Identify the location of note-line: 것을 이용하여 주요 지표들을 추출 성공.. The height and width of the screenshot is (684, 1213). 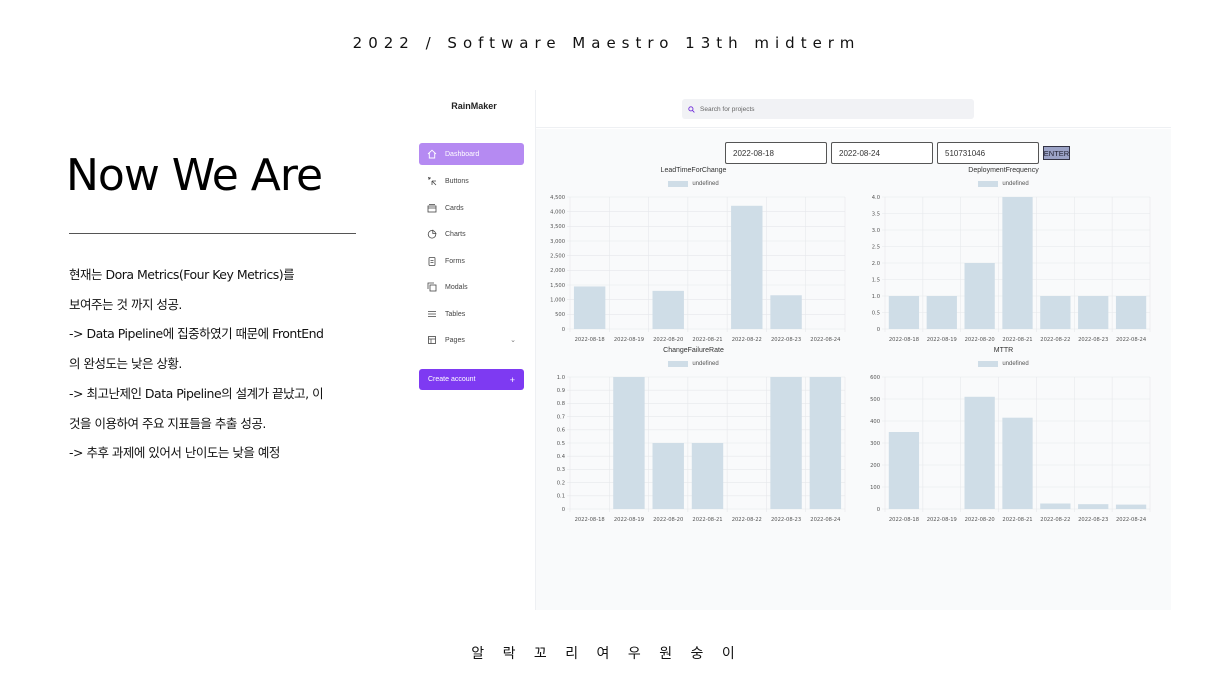
(167, 423).